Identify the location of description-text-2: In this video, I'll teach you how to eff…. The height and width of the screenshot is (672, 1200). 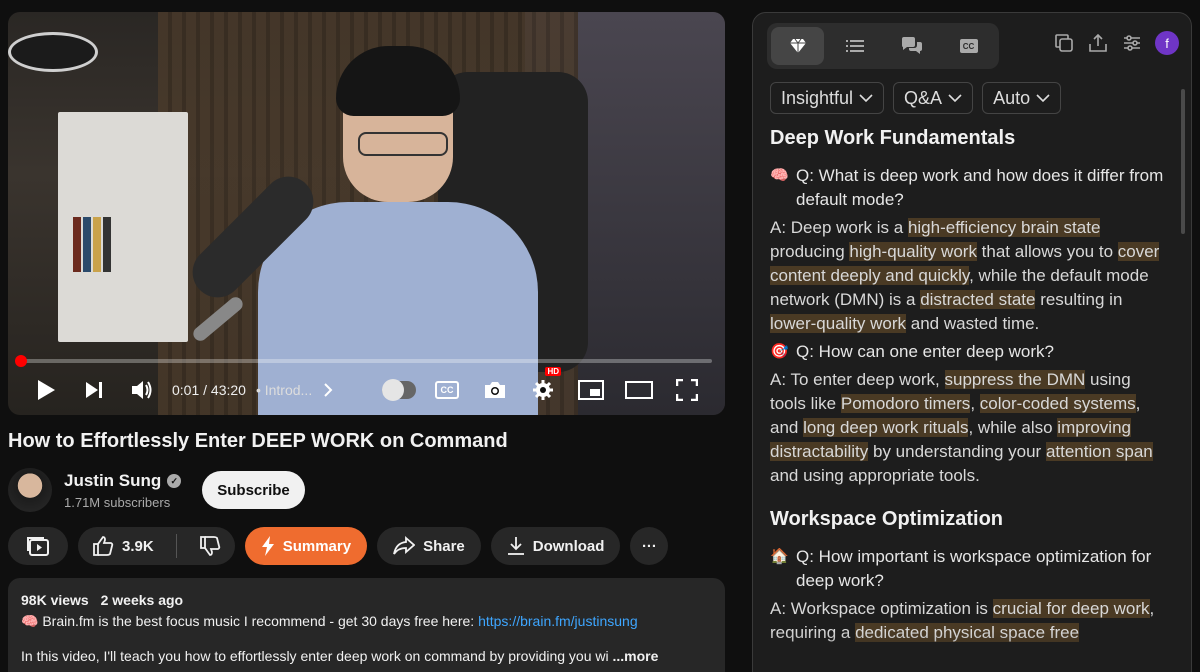
(315, 656).